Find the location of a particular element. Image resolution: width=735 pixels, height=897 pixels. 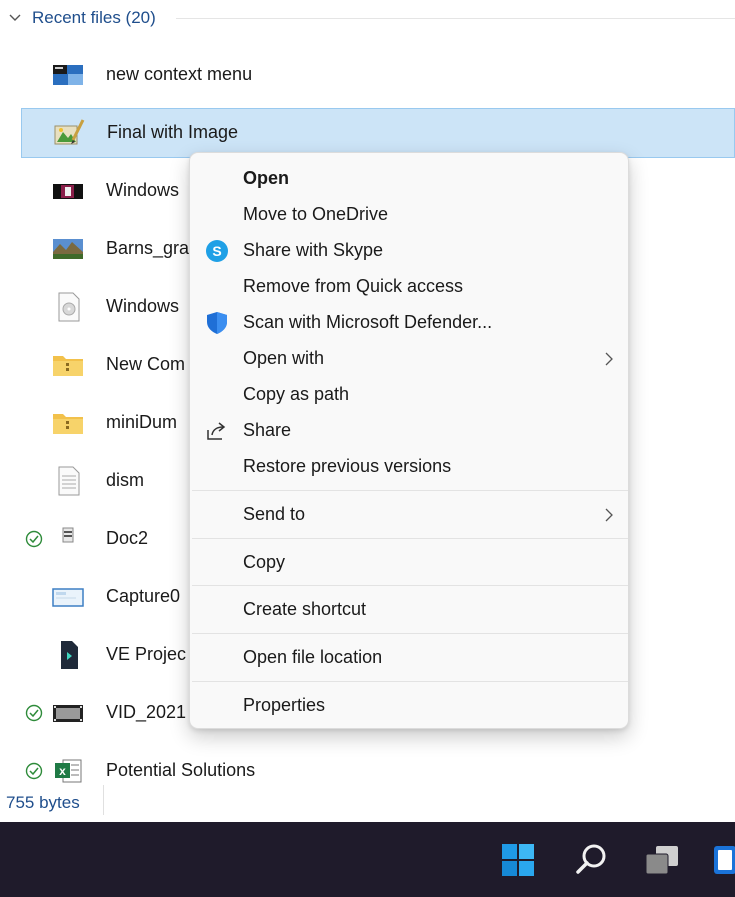

defender-shield-icon is located at coordinates (217, 323).